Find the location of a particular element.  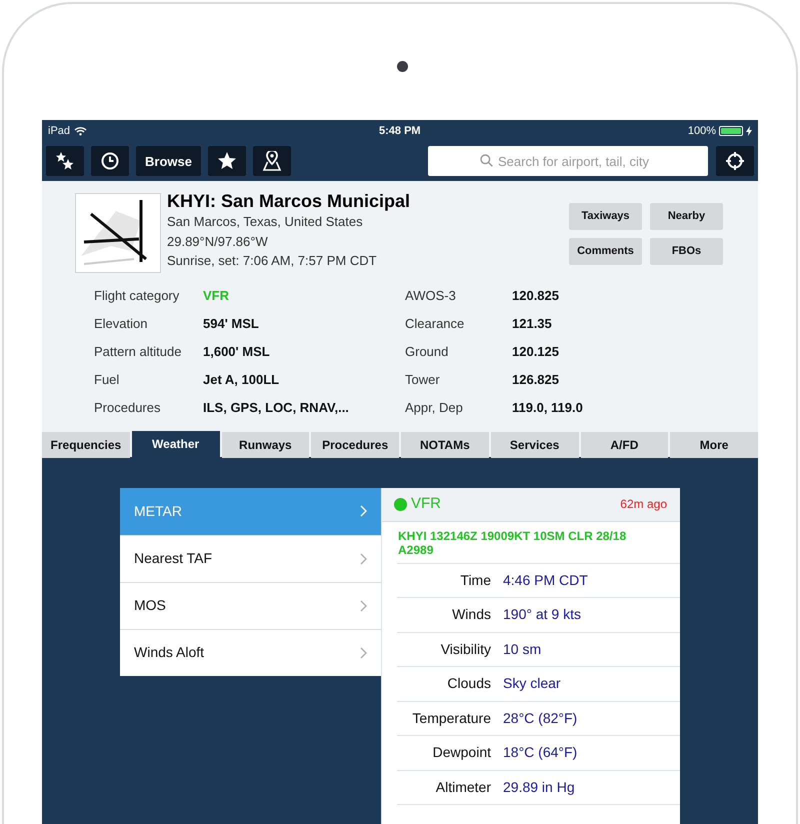

info-value: 1,600' MSL is located at coordinates (237, 352).